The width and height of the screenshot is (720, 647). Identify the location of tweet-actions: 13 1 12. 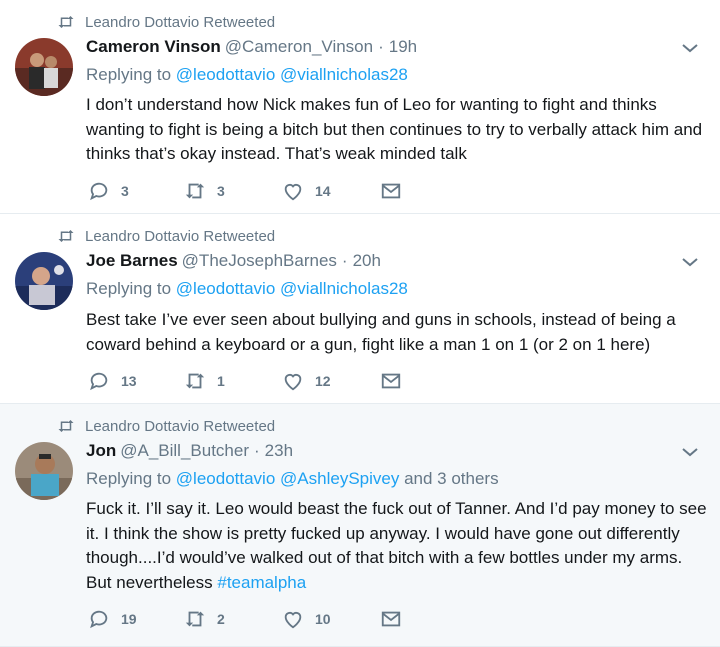
(253, 382).